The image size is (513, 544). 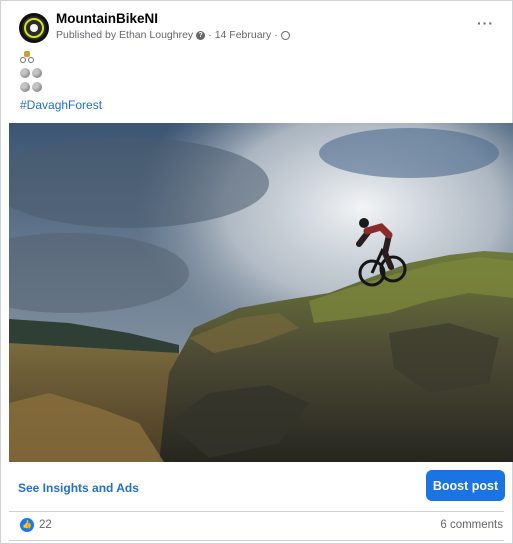 I want to click on post-date-link: 14 February, so click(x=243, y=35).